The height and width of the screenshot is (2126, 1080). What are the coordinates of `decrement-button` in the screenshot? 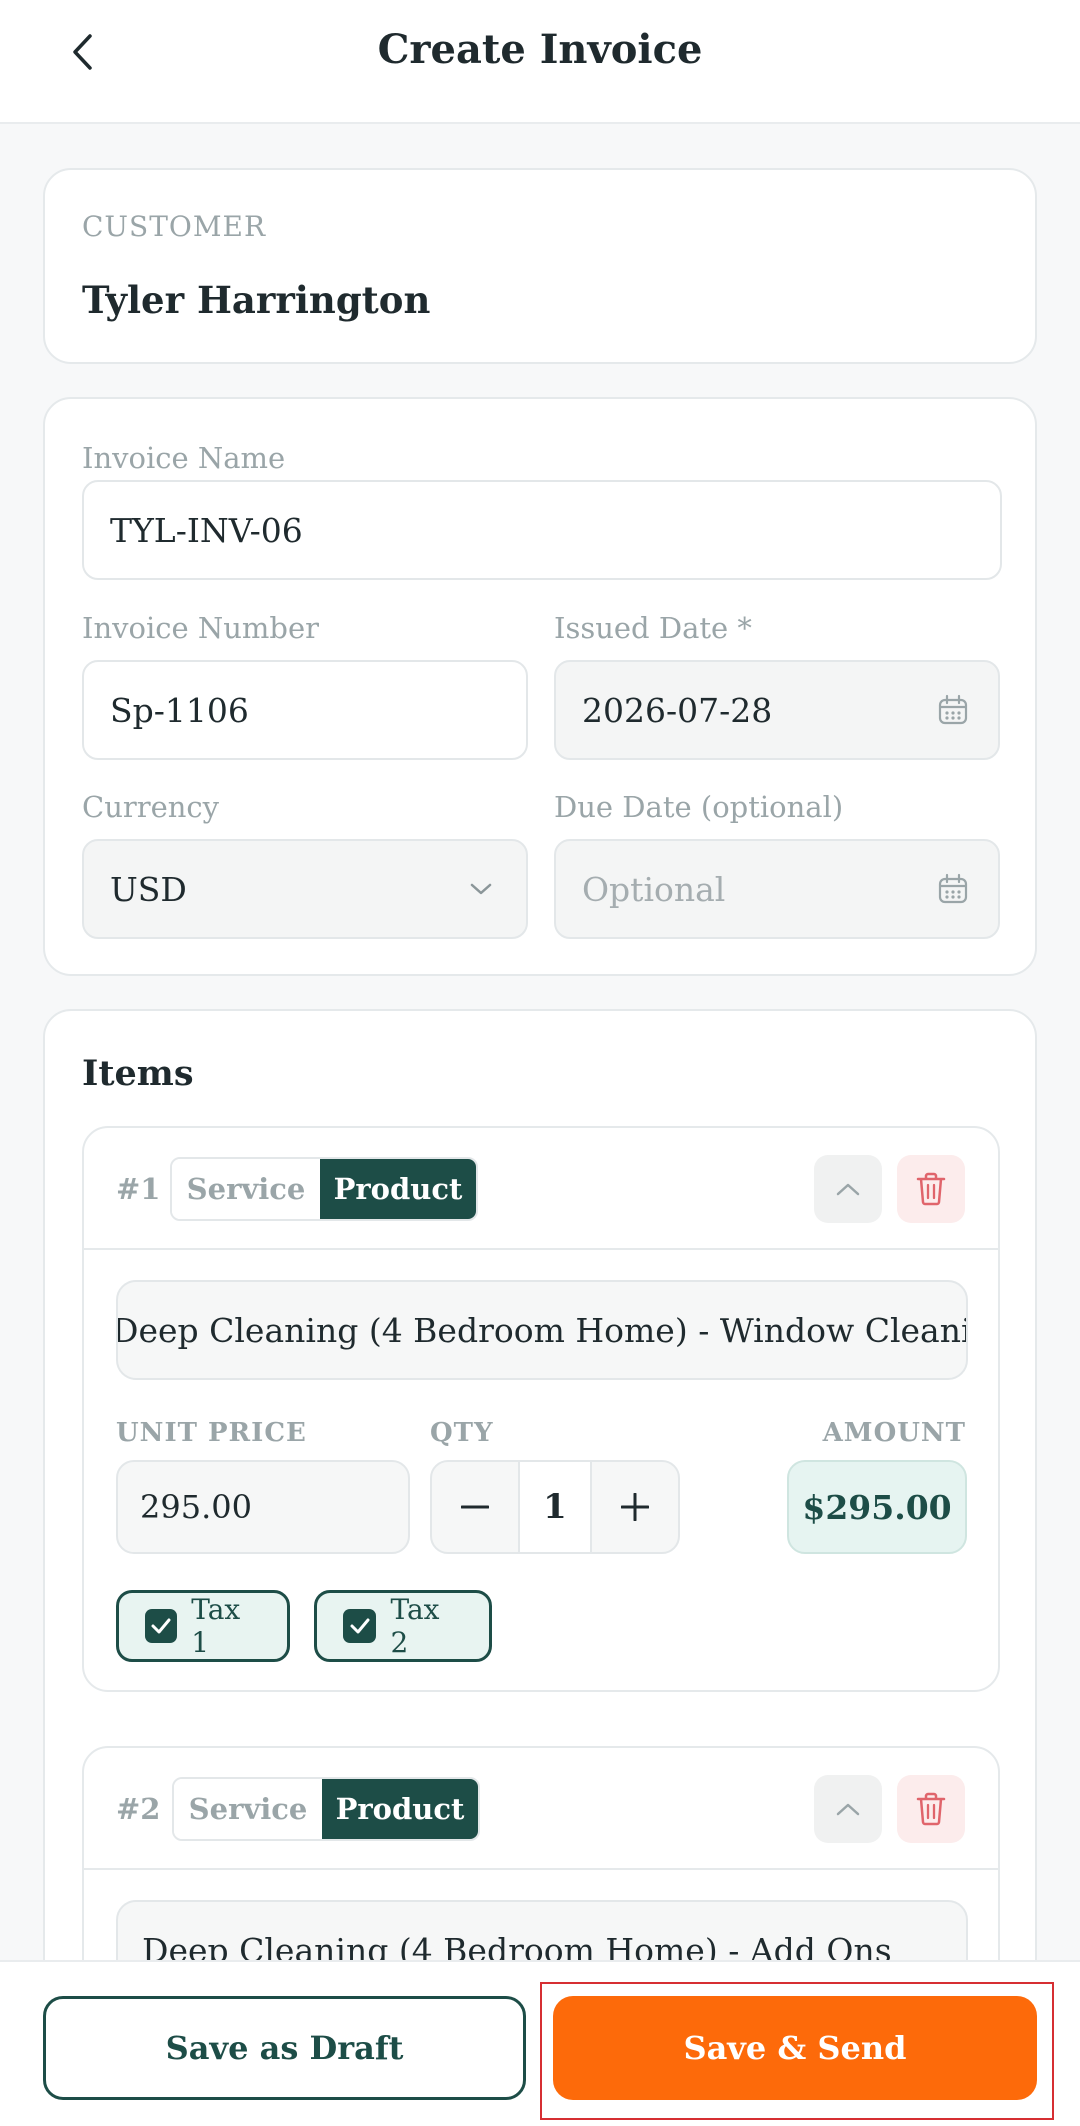 It's located at (475, 1507).